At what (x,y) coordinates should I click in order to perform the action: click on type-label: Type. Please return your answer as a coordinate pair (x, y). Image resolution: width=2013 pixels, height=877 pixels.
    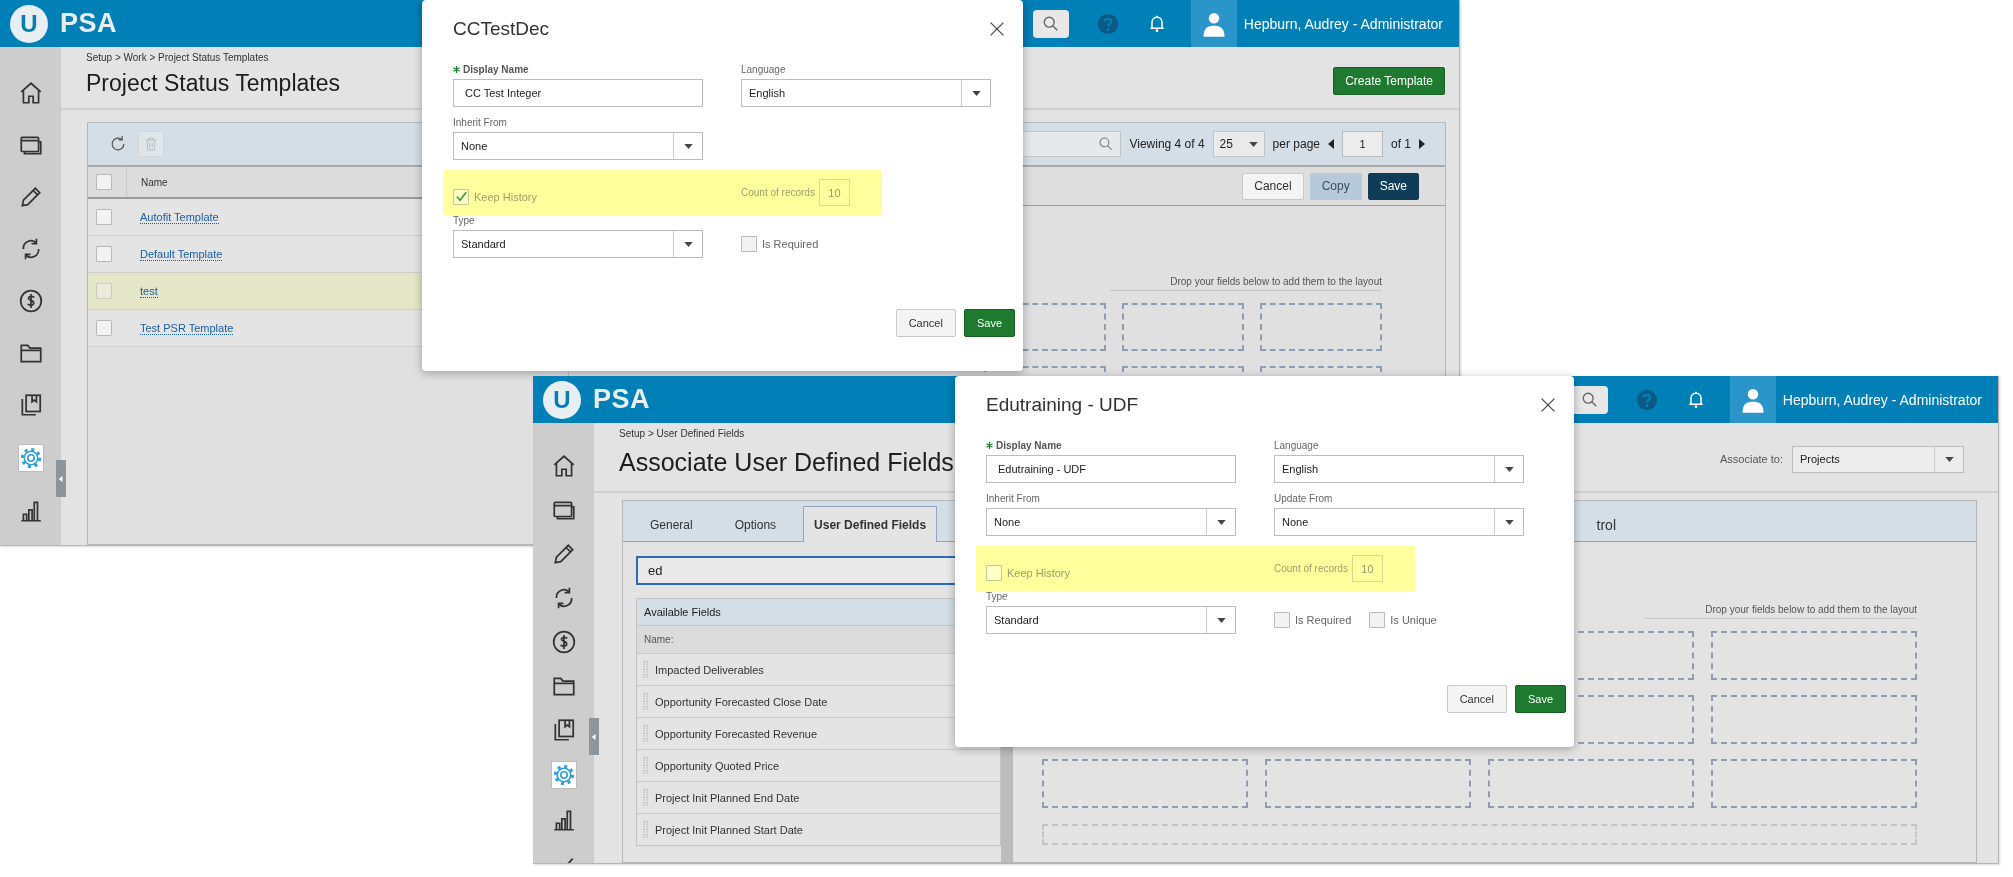
    Looking at the image, I should click on (464, 220).